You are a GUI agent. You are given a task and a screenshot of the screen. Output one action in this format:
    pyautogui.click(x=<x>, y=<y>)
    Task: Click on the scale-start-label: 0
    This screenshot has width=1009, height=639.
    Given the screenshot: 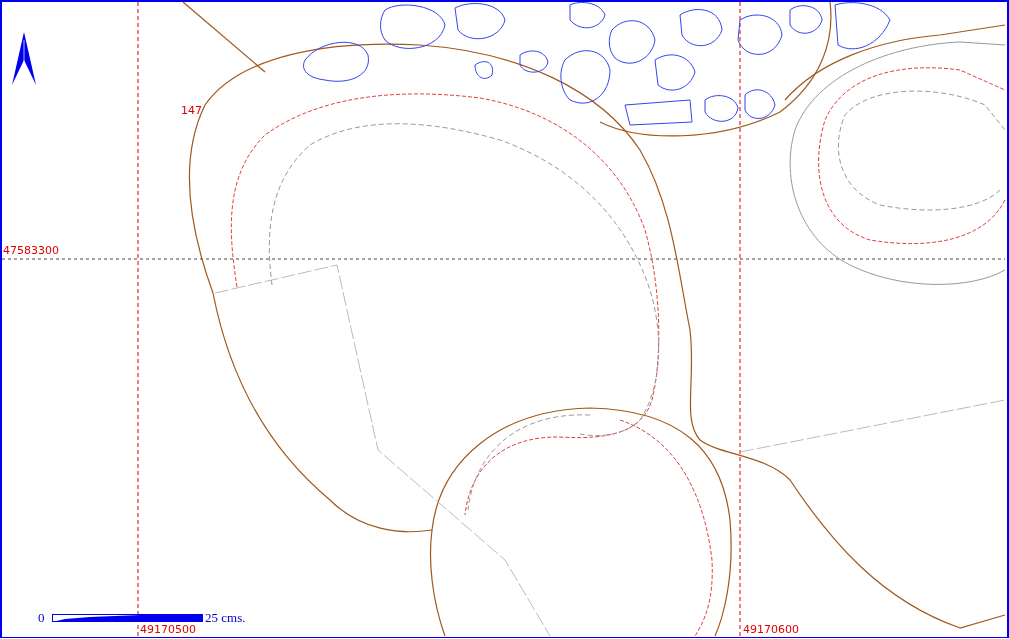 What is the action you would take?
    pyautogui.click(x=41, y=617)
    